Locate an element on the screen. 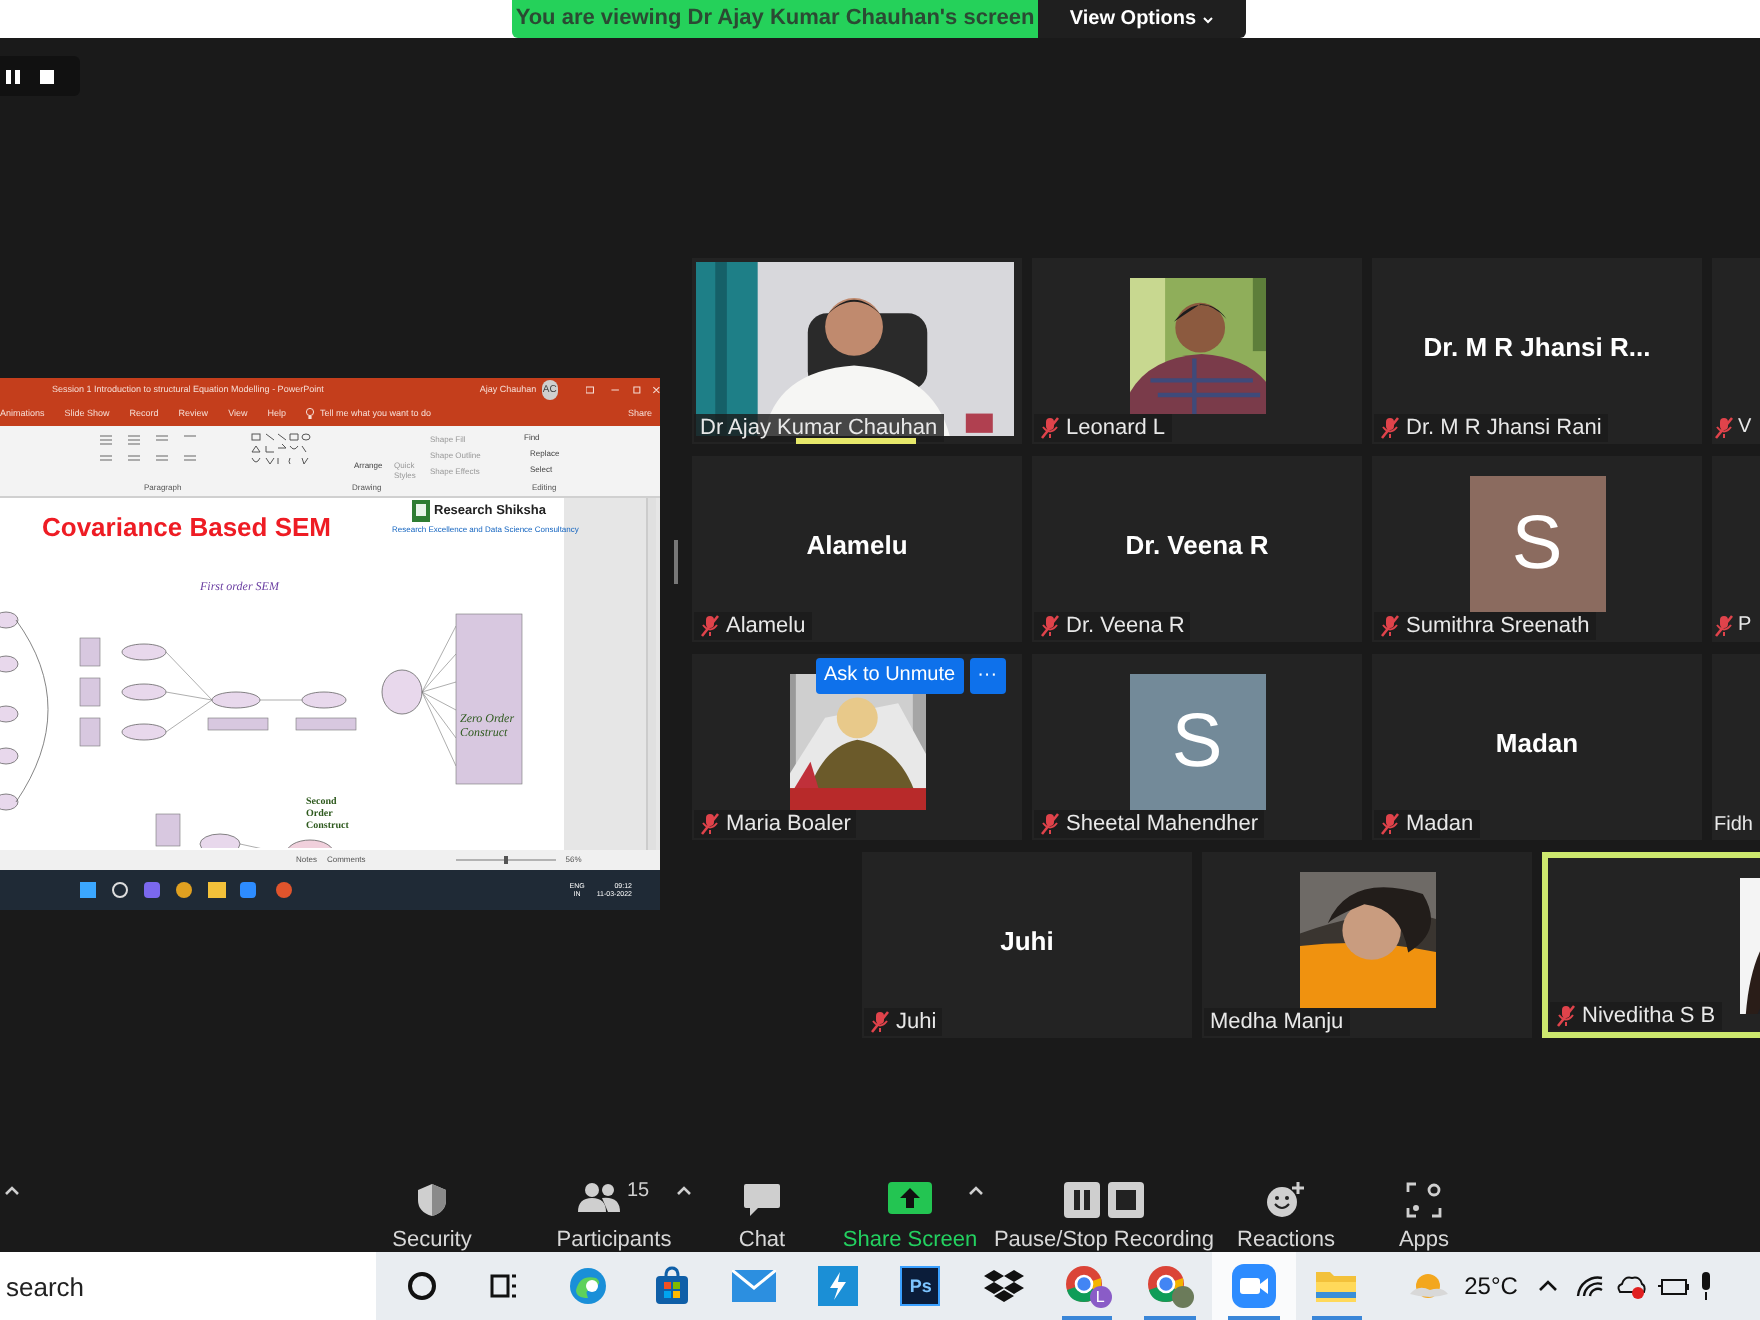  slide-title: Covariance Based SEM is located at coordinates (187, 528).